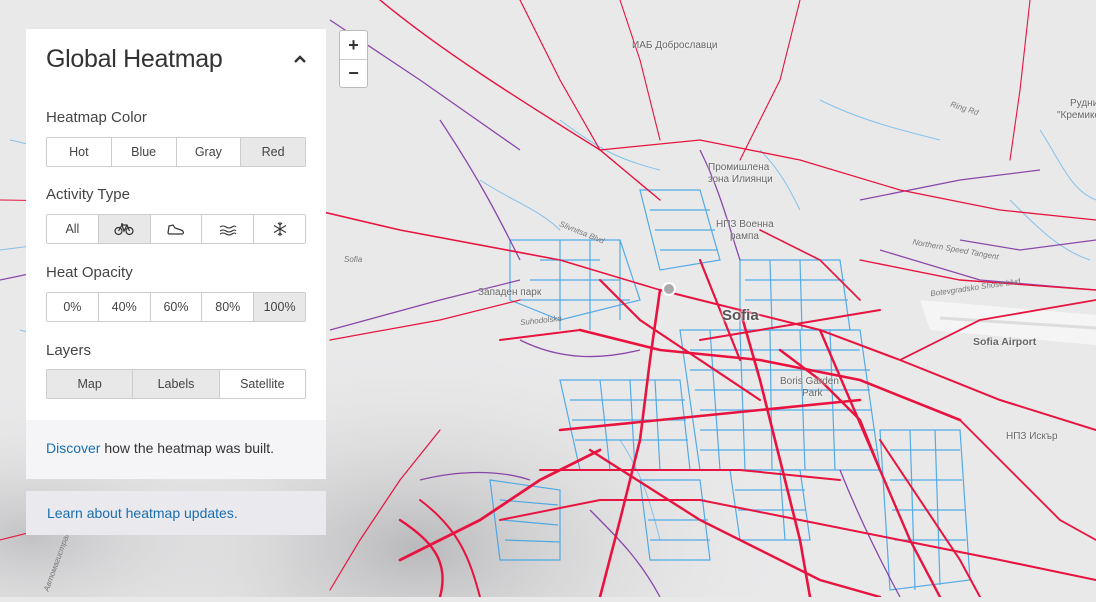  What do you see at coordinates (90, 384) in the screenshot?
I see `layer-map-button: Map` at bounding box center [90, 384].